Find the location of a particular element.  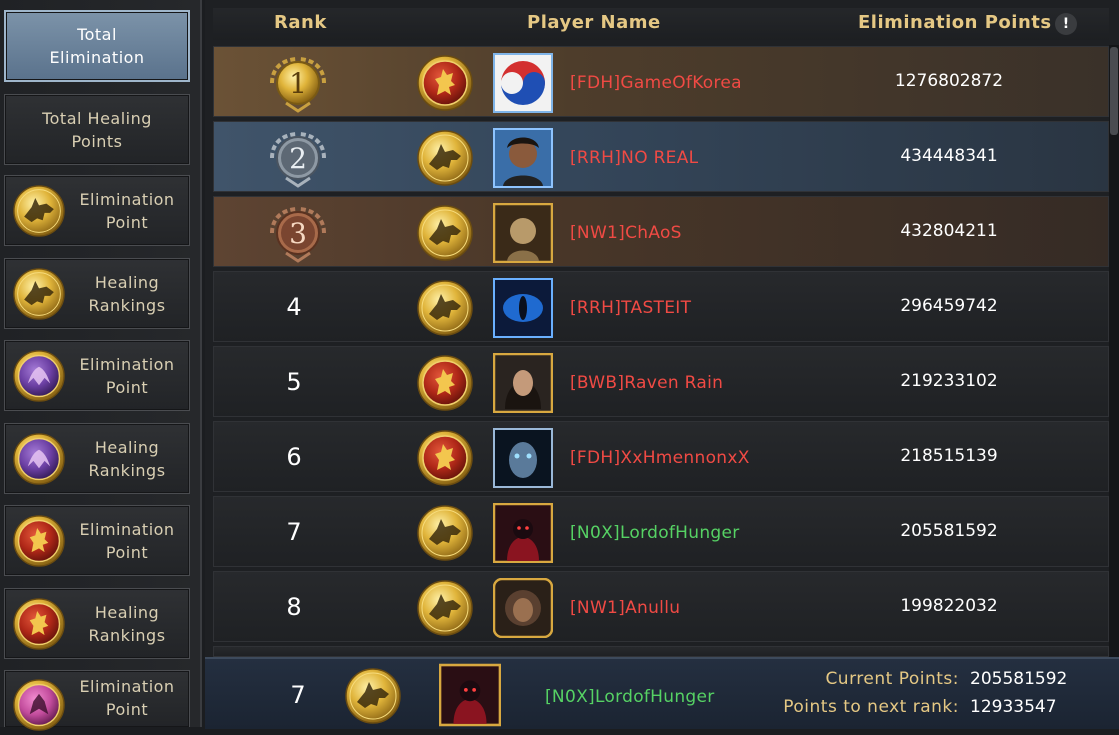

elimination-points: 205581592 is located at coordinates (949, 531).